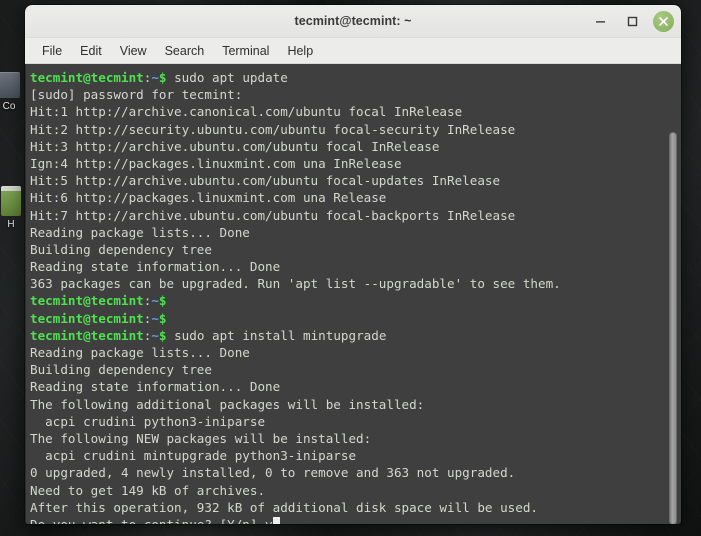  I want to click on terminal-line: Need to get 149 kB of archives., so click(355, 490).